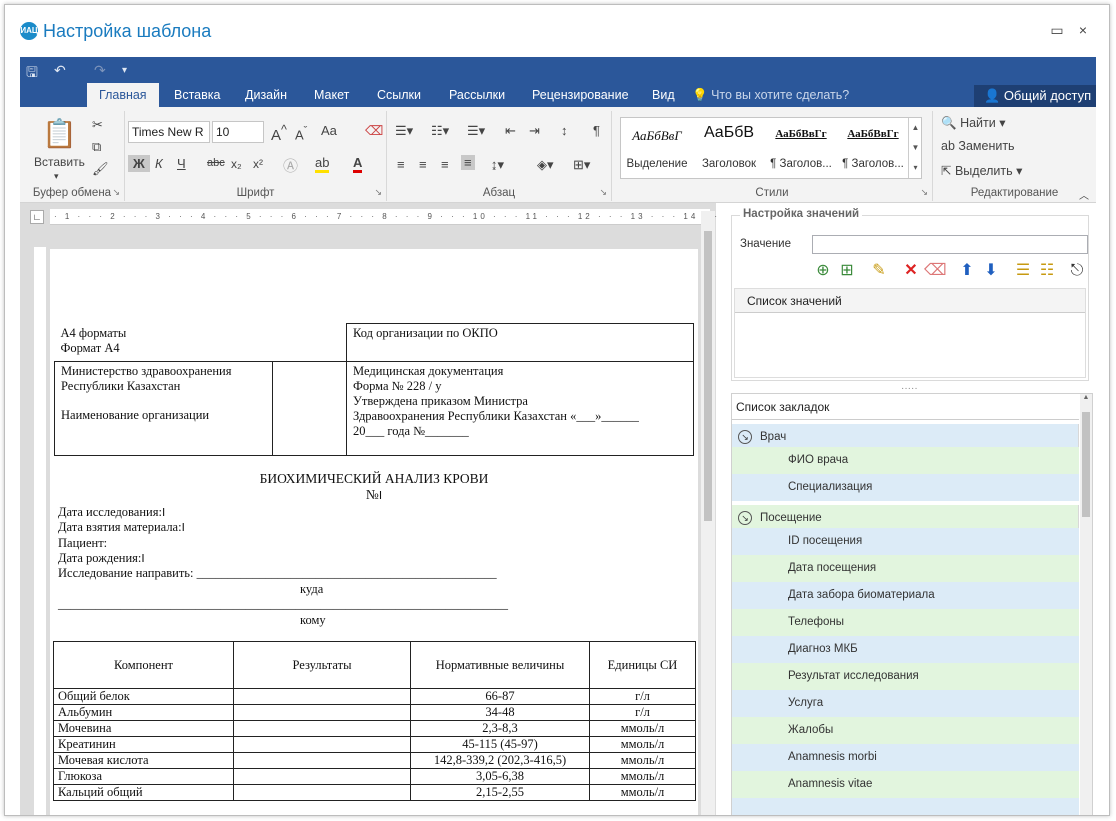 The height and width of the screenshot is (821, 1116). I want to click on change-case-button: Aa, so click(329, 130).